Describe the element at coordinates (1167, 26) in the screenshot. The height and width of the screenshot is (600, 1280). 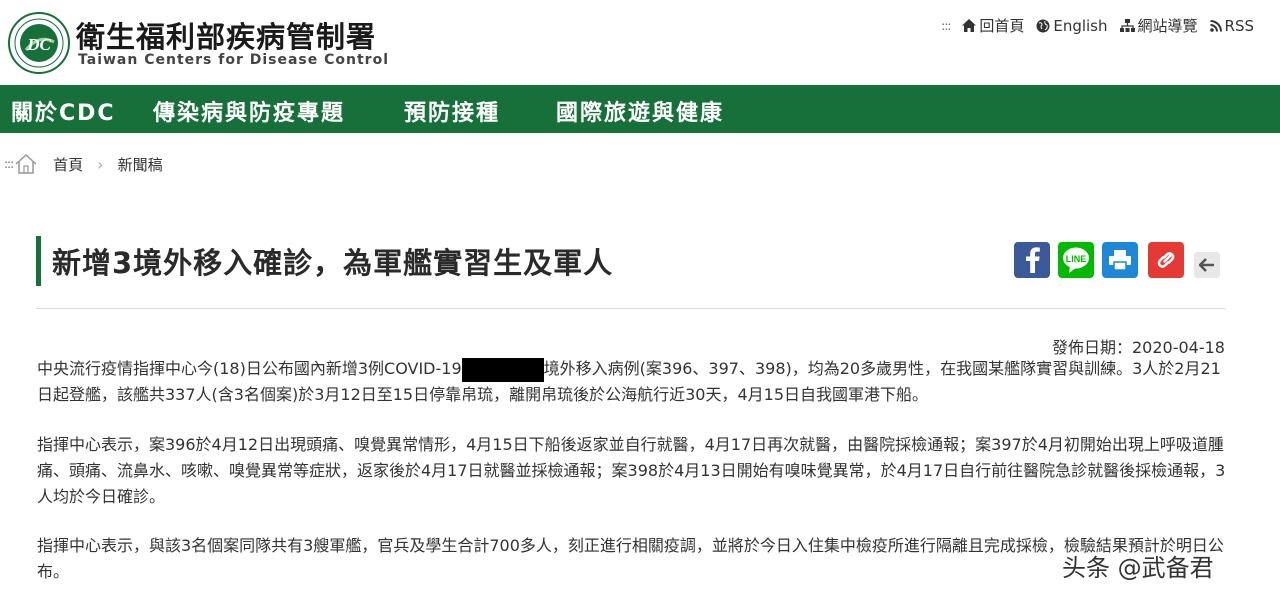
I see `sitemap-link-label: 網站導覽` at that location.